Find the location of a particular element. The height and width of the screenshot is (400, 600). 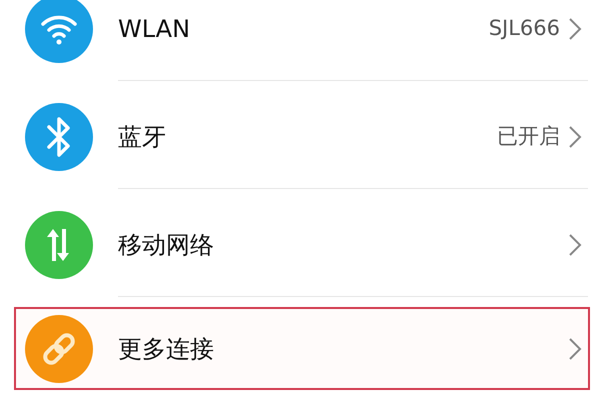

setting-value: SJL666 is located at coordinates (524, 28).